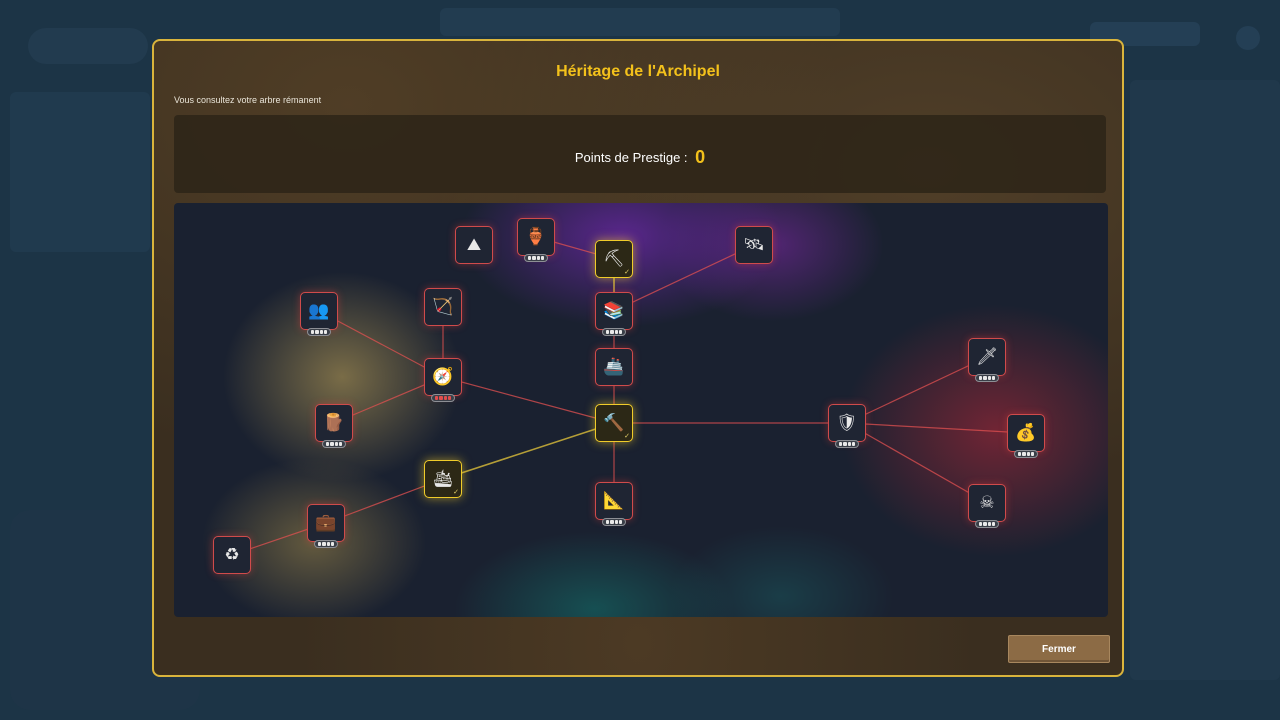 The image size is (1280, 720). Describe the element at coordinates (326, 522) in the screenshot. I see `briefcase-icon: 💼` at that location.